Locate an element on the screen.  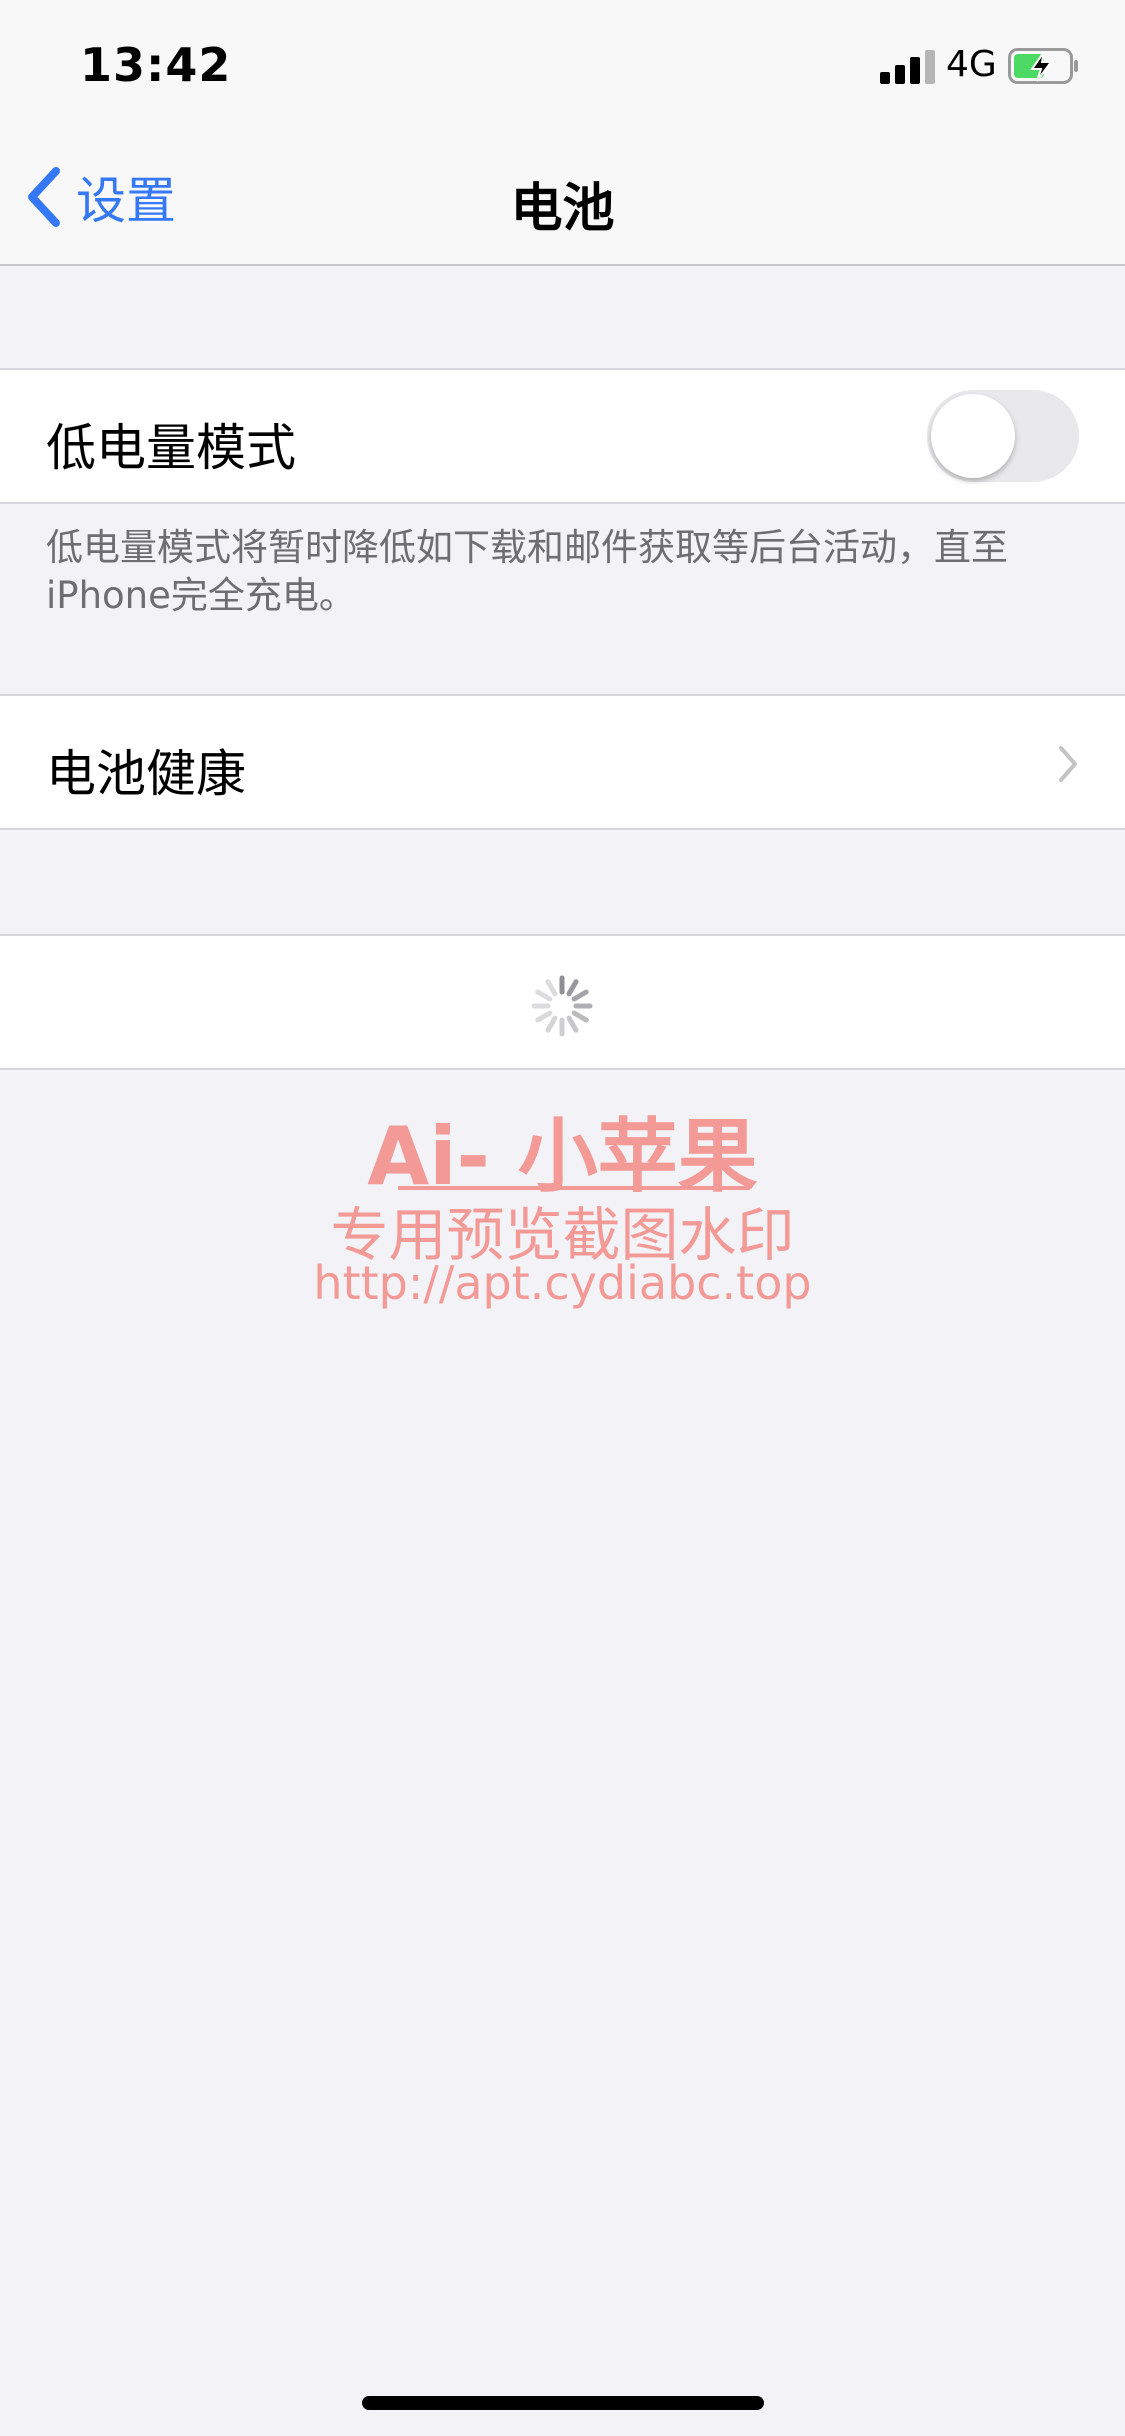
status-time: 13:42 is located at coordinates (156, 65).